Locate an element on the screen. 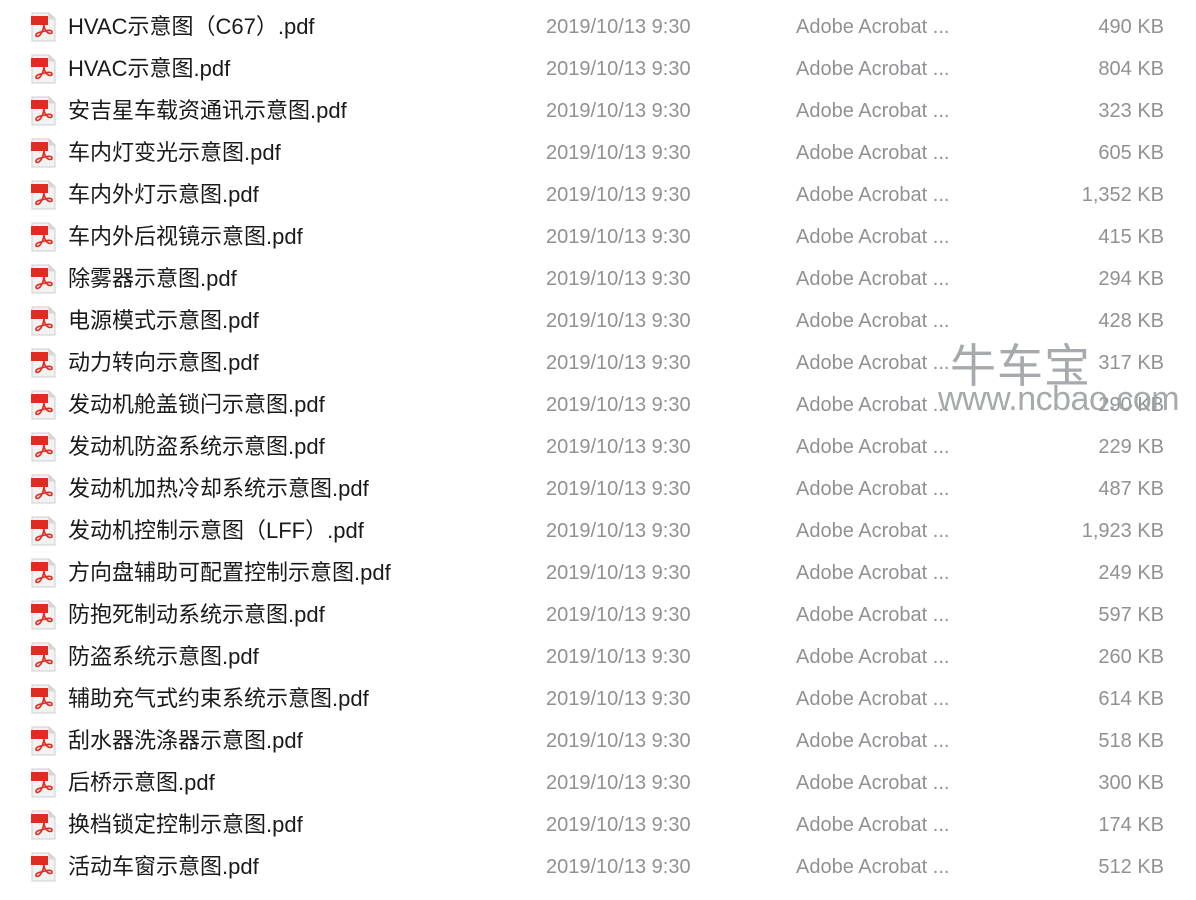  file-name-cell: 防盗系统示意图.pdf is located at coordinates (307, 657).